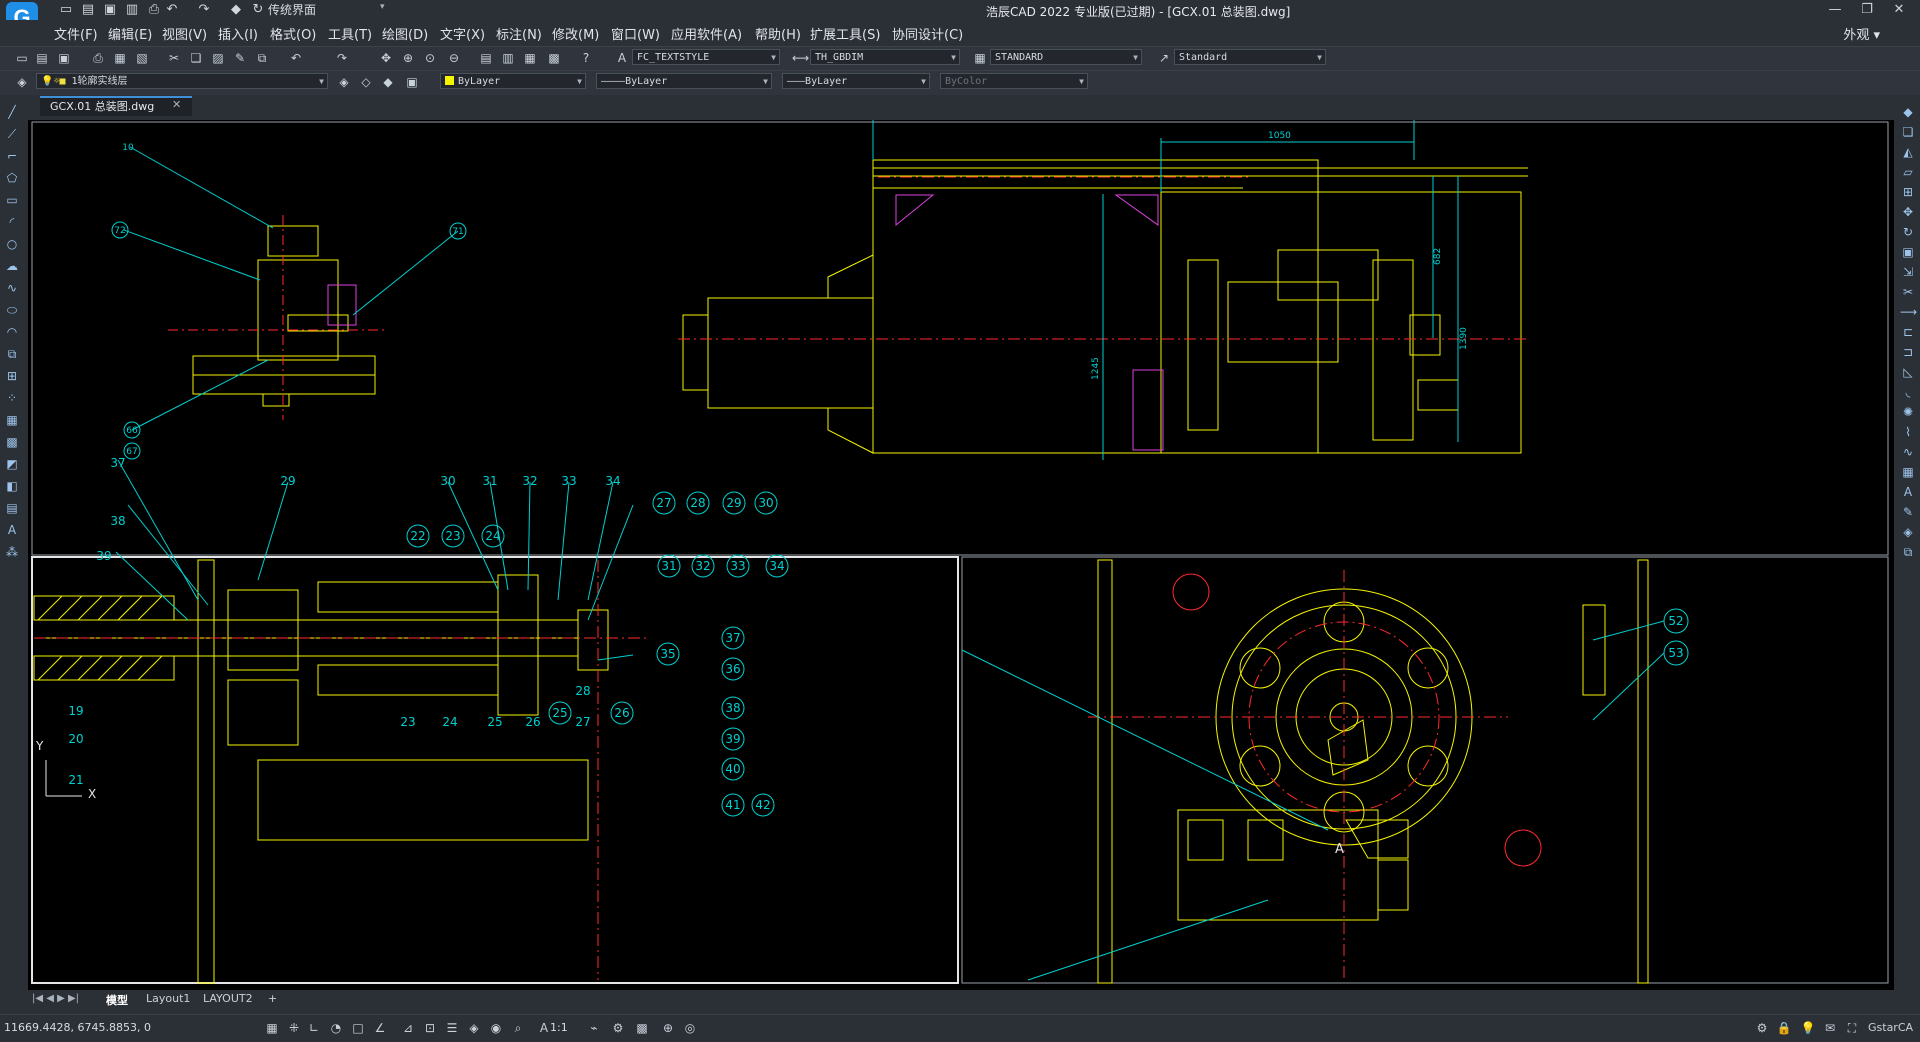 The image size is (1920, 1042). I want to click on revision-cloud-icon: ☁, so click(12, 266).